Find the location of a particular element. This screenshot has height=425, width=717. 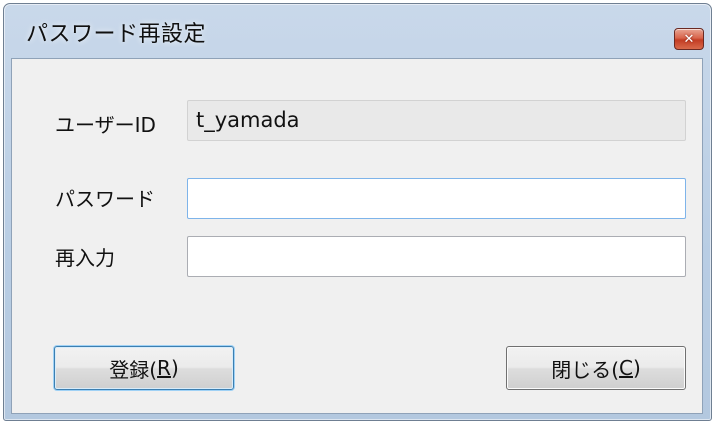

close-window-button: ✕ is located at coordinates (689, 39).